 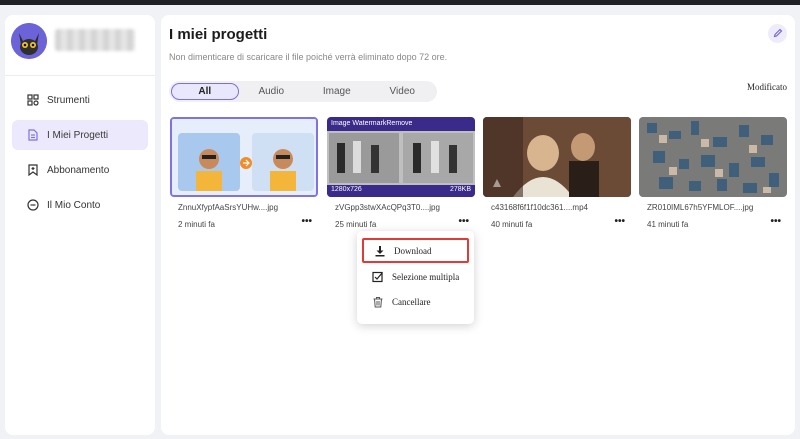 I want to click on project-filename: ZnnuXfypfAaSrsYUHw....jpg, so click(x=228, y=207).